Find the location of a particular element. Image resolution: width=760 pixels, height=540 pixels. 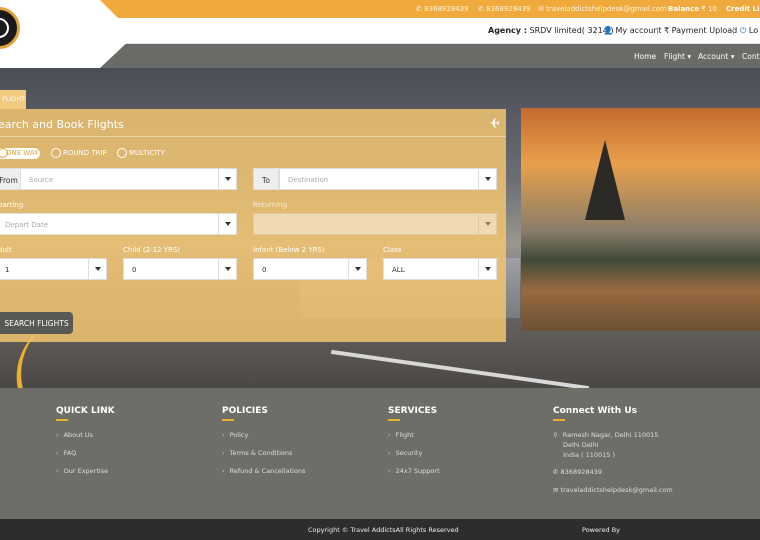

footer-link-about: › About Us is located at coordinates (74, 435).